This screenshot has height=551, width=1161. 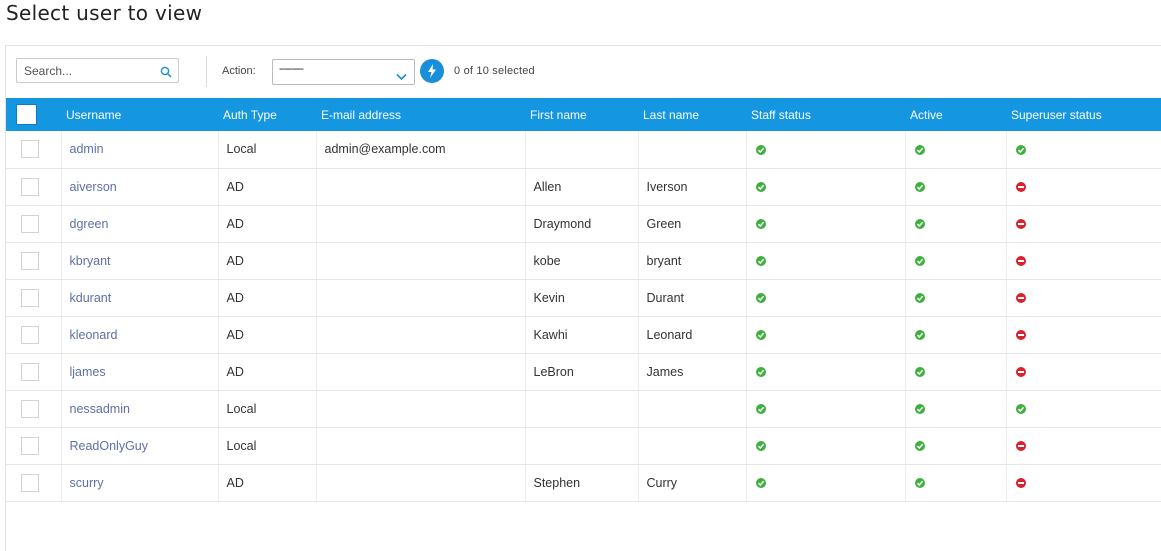 I want to click on username-link: aiverson, so click(x=93, y=187).